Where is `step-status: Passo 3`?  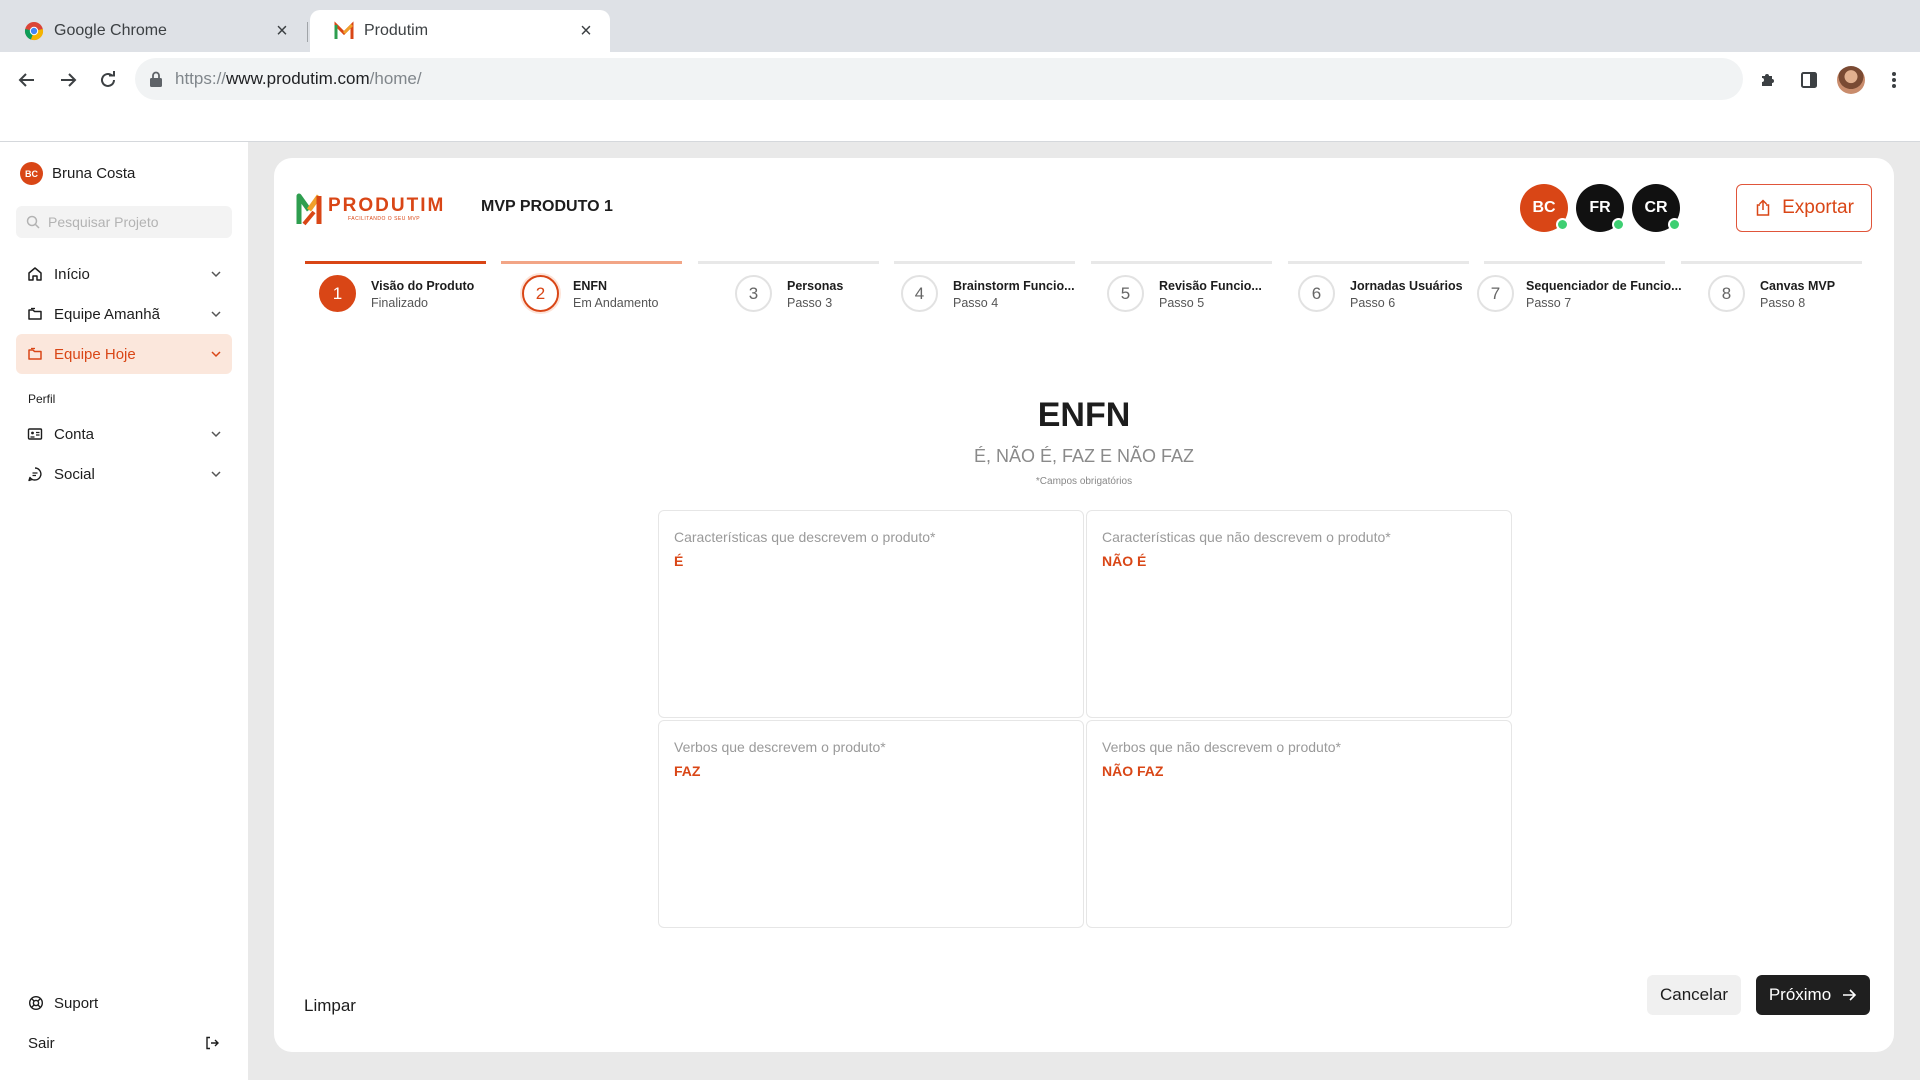
step-status: Passo 3 is located at coordinates (810, 303).